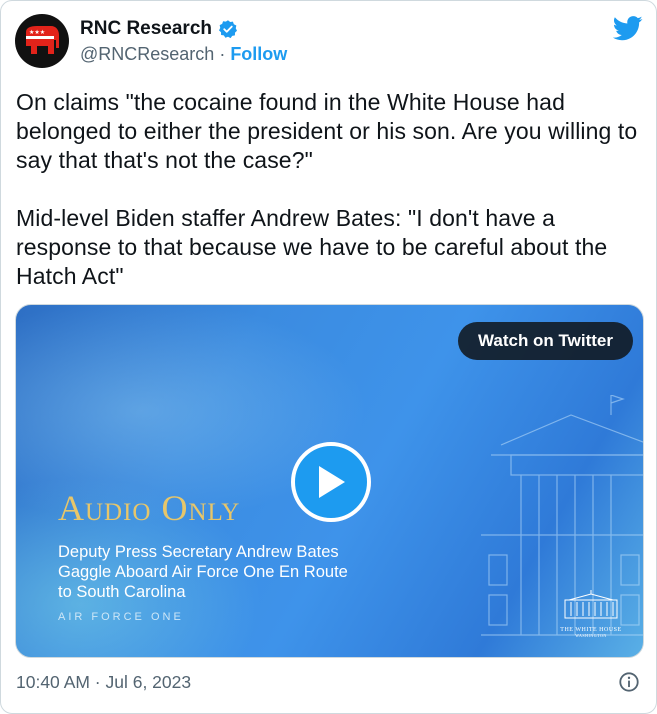 This screenshot has width=657, height=714. Describe the element at coordinates (228, 29) in the screenshot. I see `verified-badge-icon` at that location.